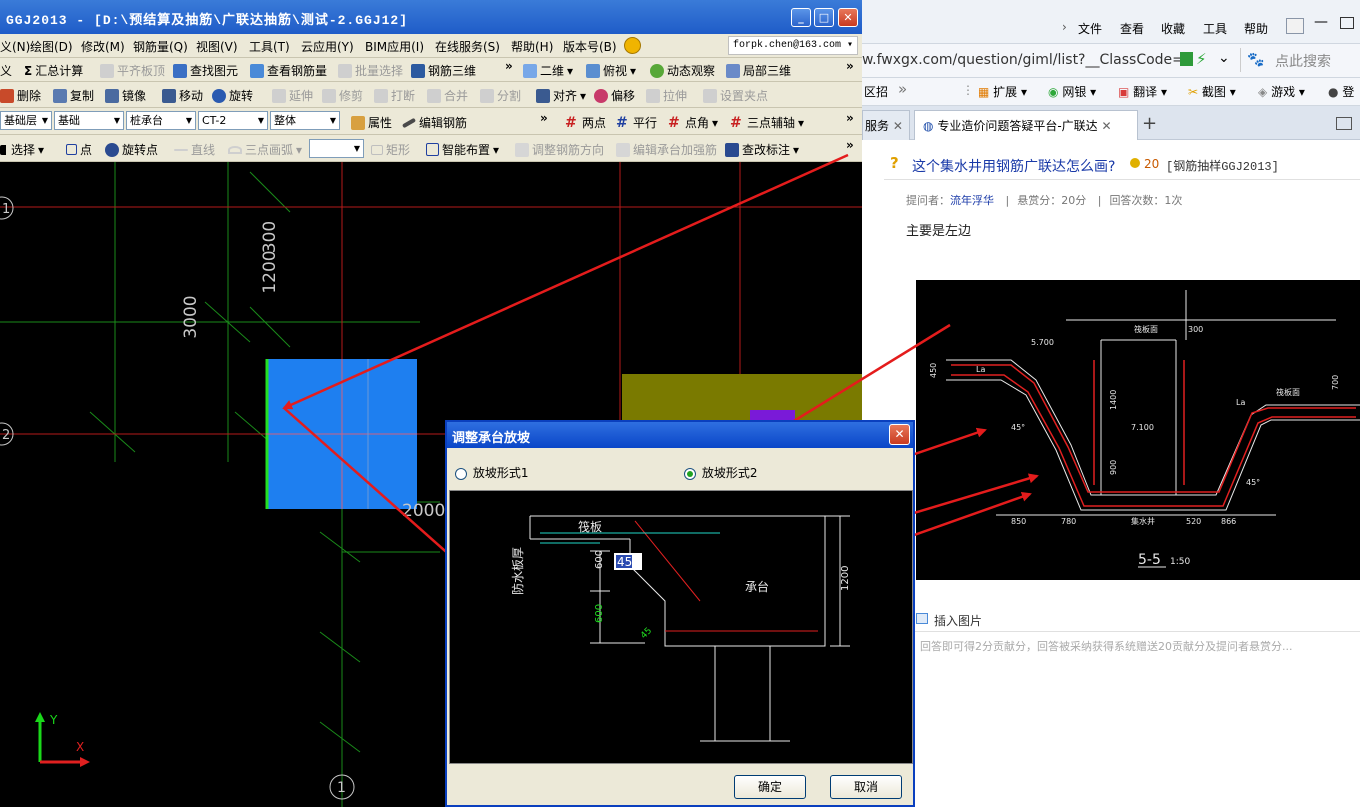 The height and width of the screenshot is (807, 1360). I want to click on dialog-titlebar: 调整承台放坡 ✕, so click(680, 435).